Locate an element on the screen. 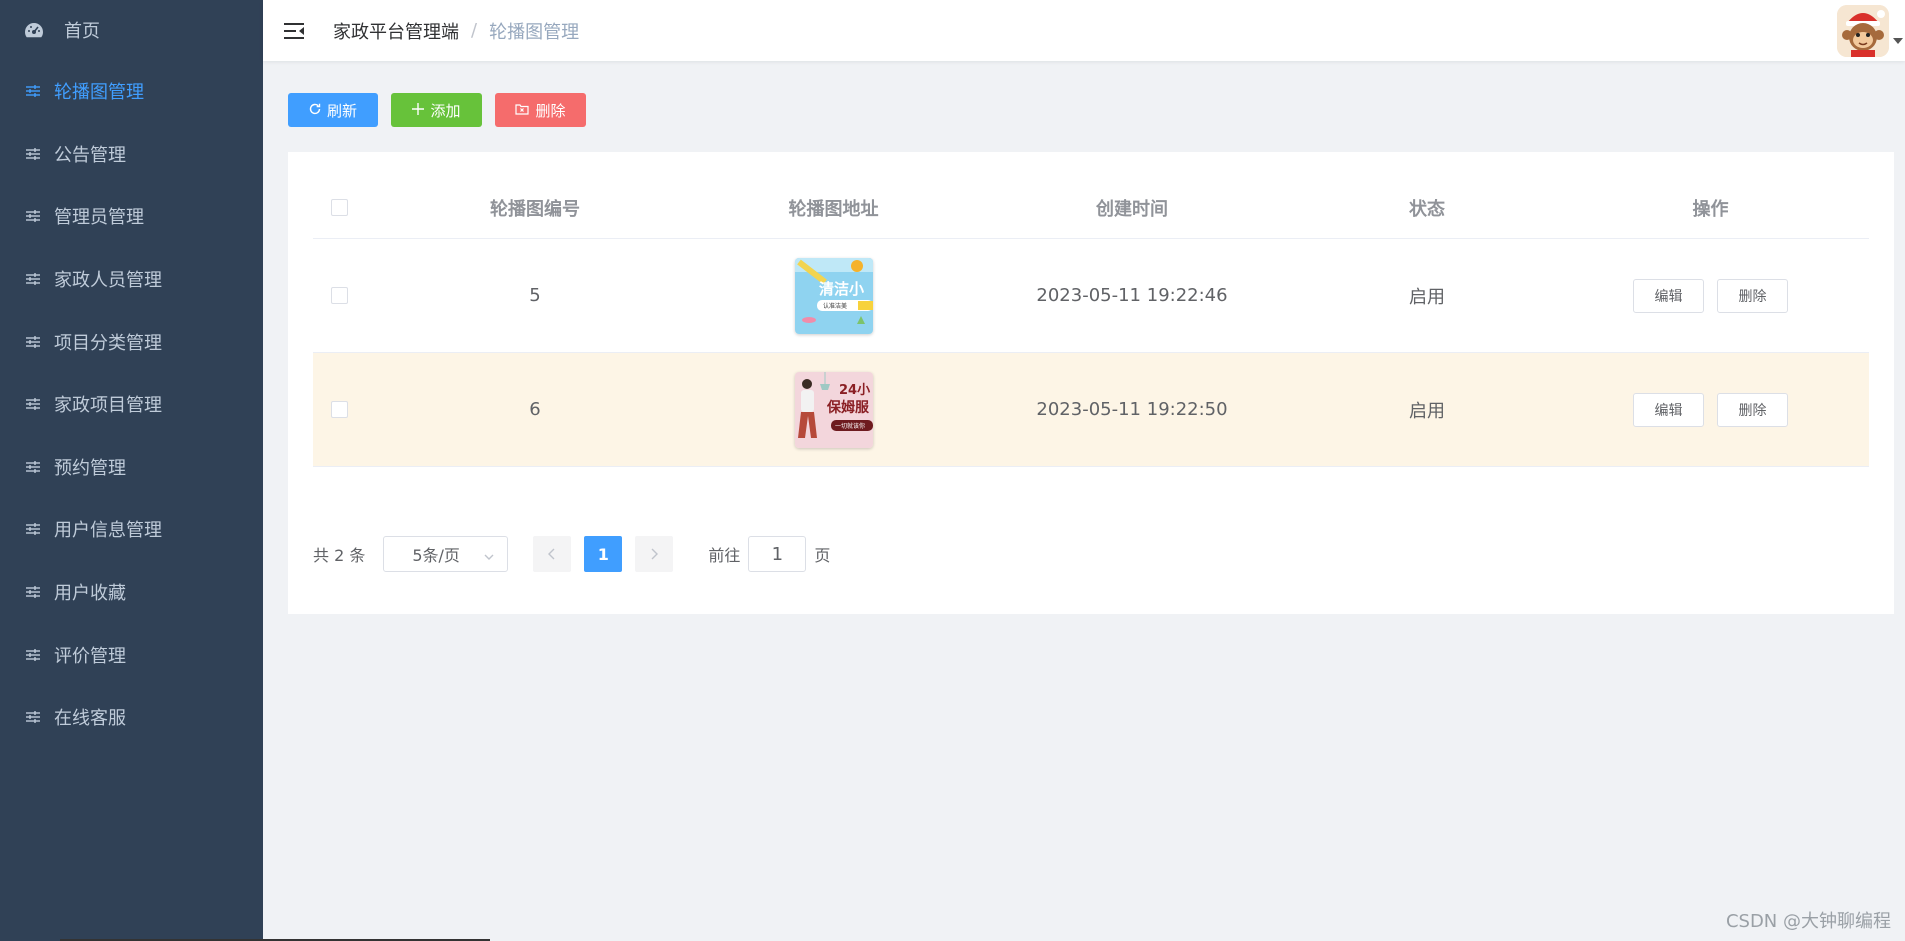 Image resolution: width=1905 pixels, height=941 pixels. goto-page: 前往 页 is located at coordinates (769, 554).